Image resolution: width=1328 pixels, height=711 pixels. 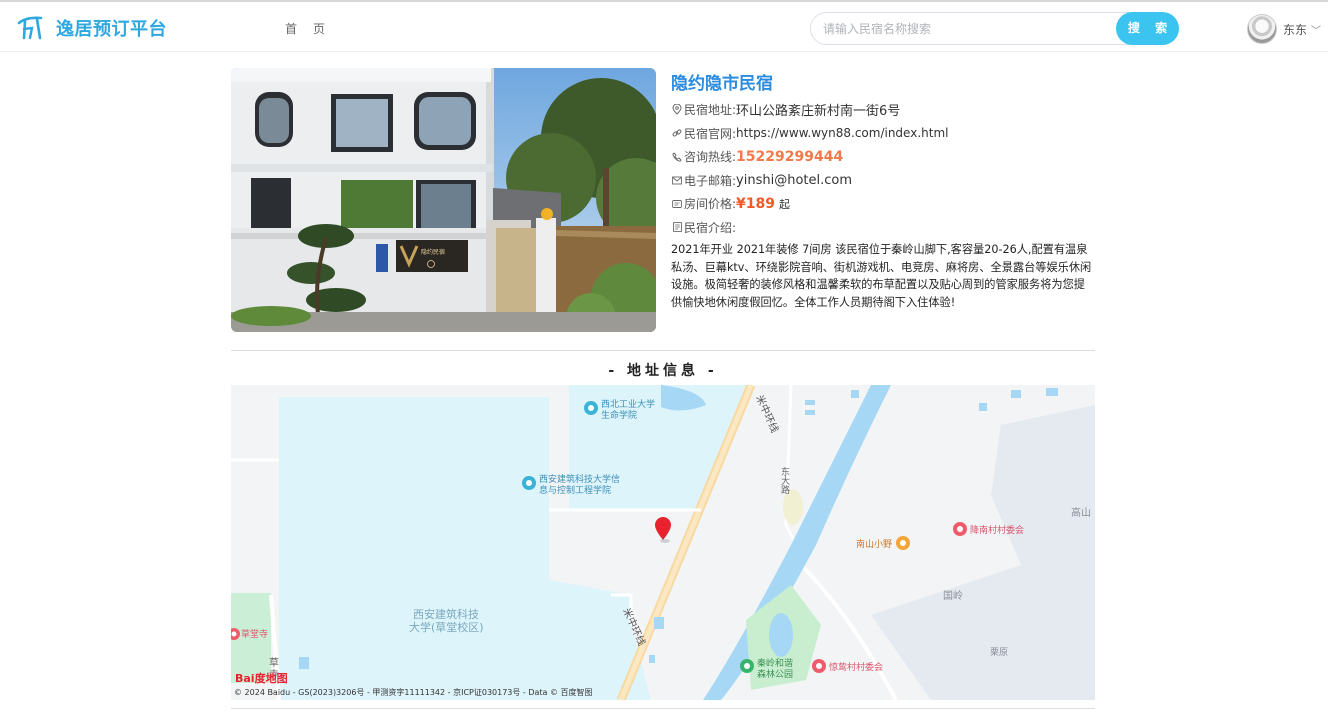 What do you see at coordinates (1081, 512) in the screenshot?
I see `map-label: 高山` at bounding box center [1081, 512].